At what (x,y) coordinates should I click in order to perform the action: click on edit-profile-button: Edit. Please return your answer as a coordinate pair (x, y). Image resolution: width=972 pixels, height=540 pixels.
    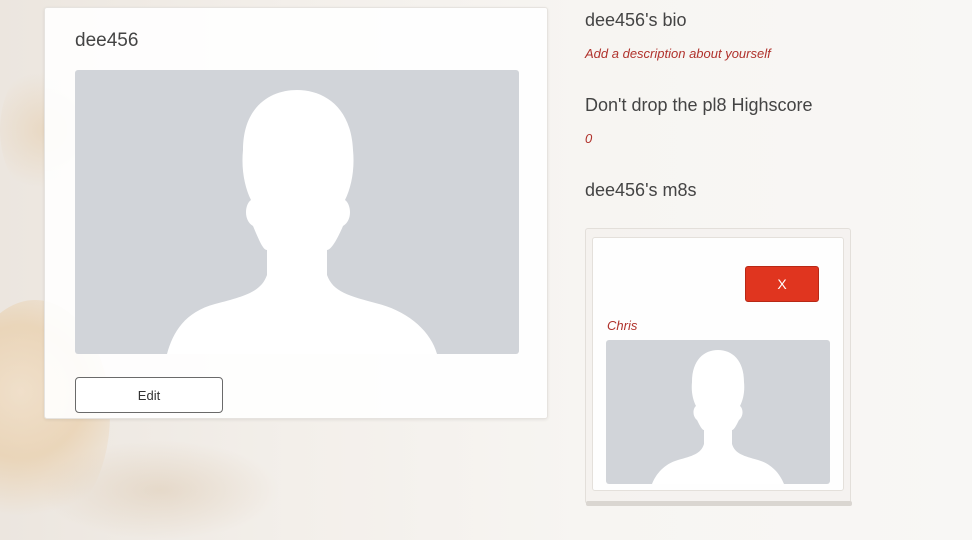
    Looking at the image, I should click on (149, 395).